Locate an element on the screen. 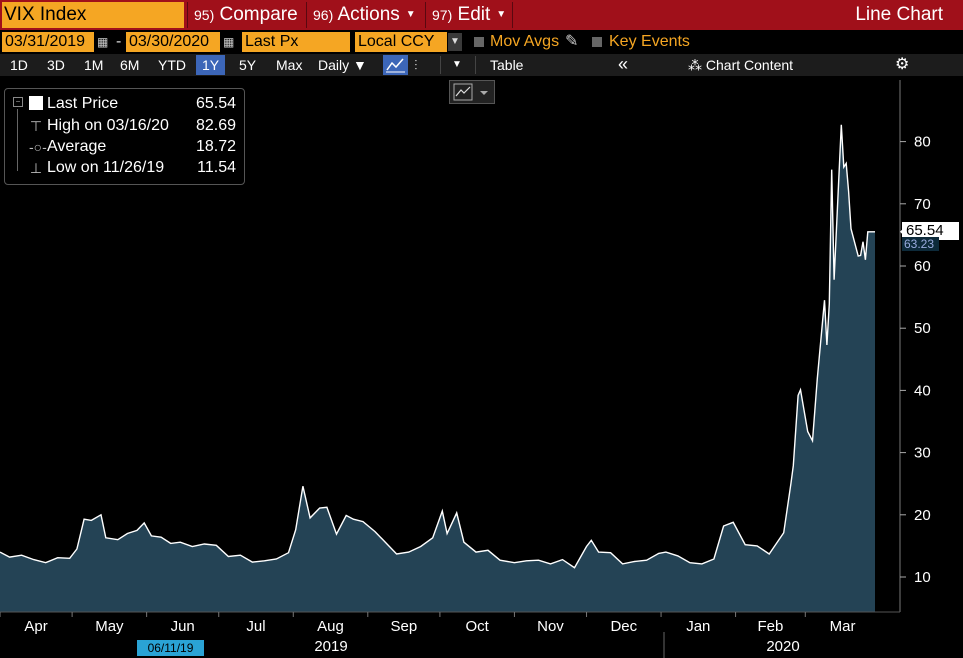 The width and height of the screenshot is (963, 658). pencil-icon: ✎ is located at coordinates (571, 42).